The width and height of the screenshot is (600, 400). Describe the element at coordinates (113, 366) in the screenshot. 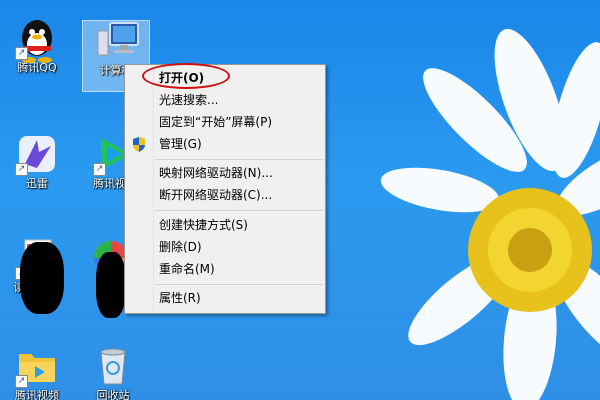

I see `recycle-bin-icon` at that location.